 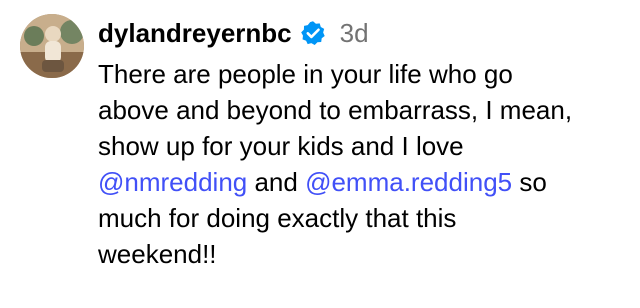 I want to click on profile-photo, so click(x=52, y=46).